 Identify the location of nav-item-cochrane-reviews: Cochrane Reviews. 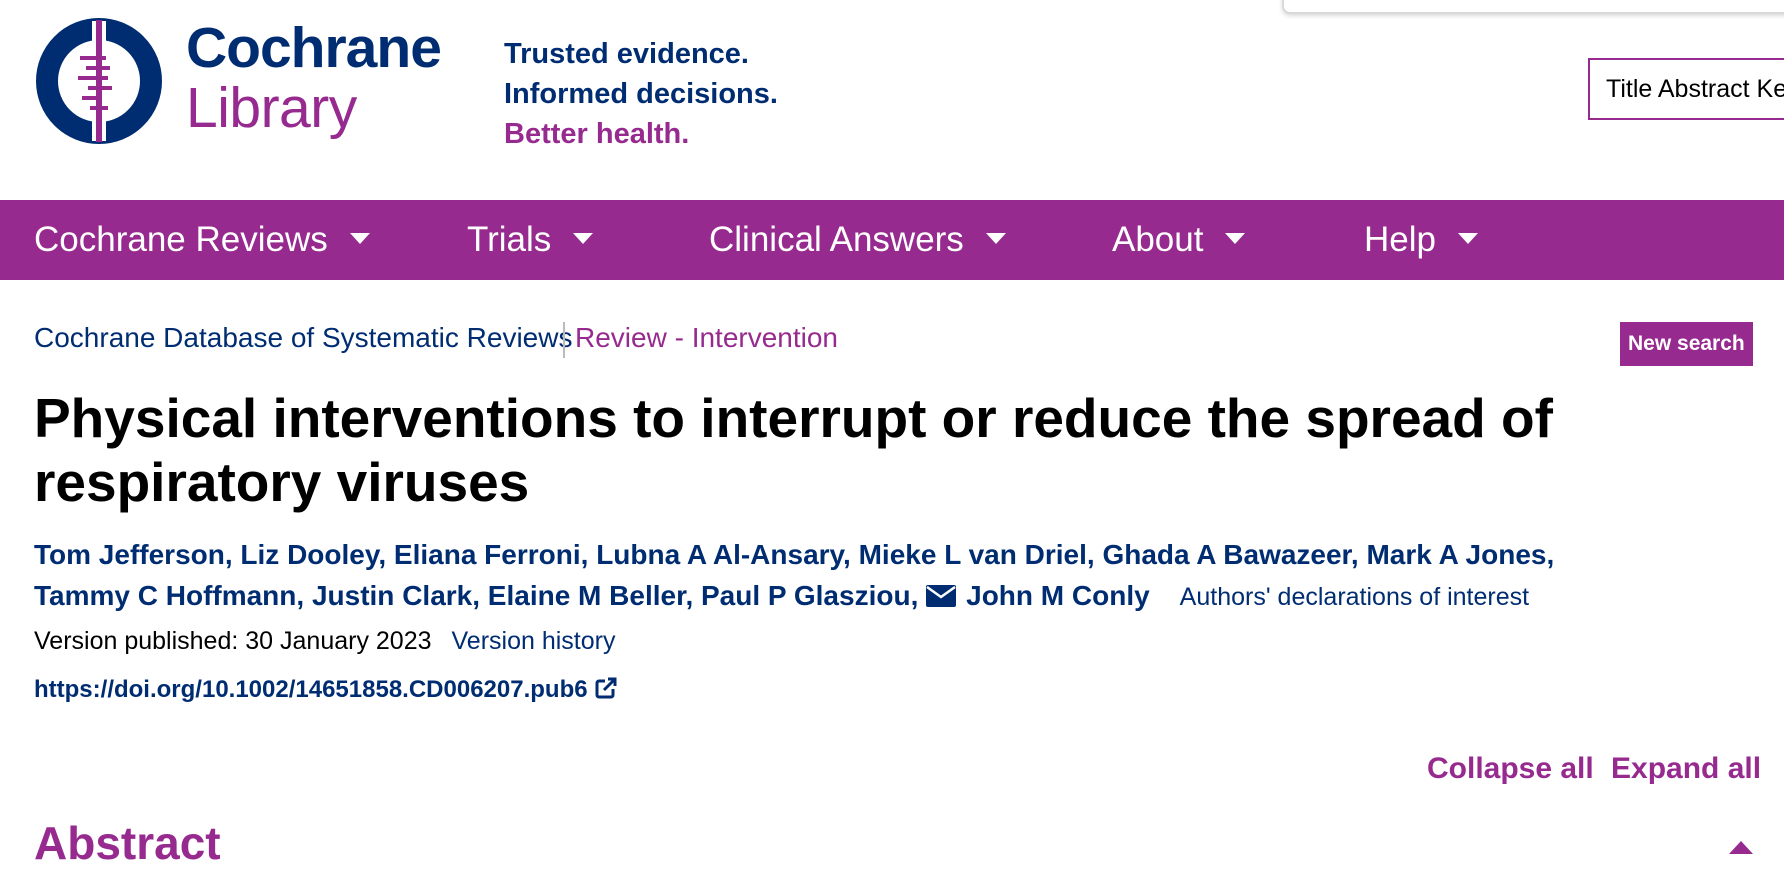
(202, 240).